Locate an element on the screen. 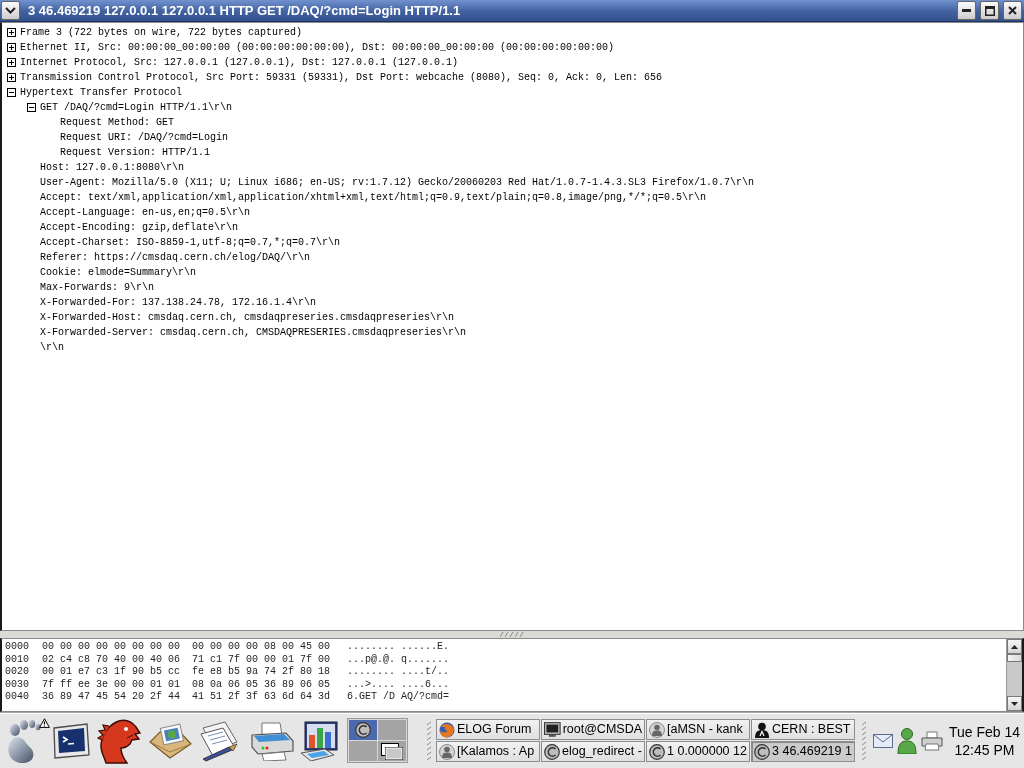  close-button is located at coordinates (1012, 10).